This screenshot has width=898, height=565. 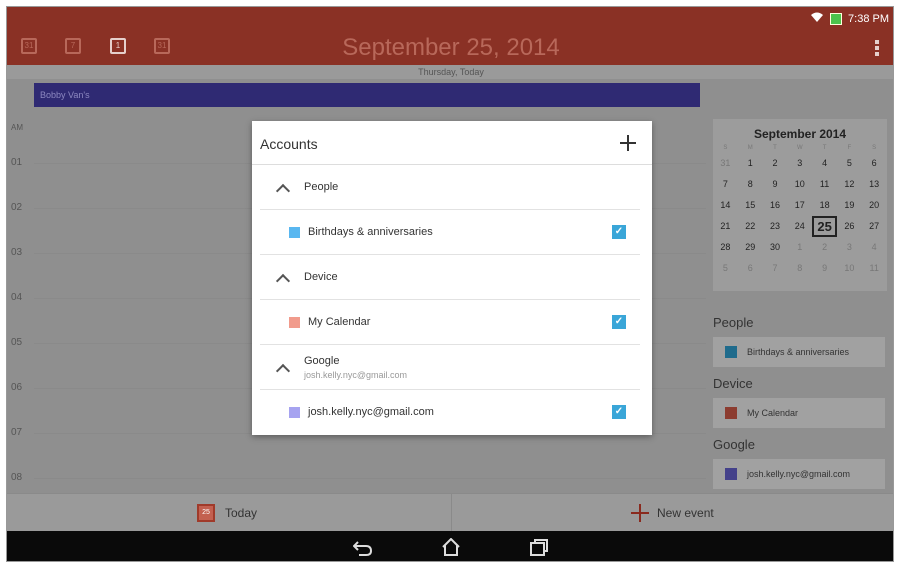 I want to click on system-nav-bar, so click(x=450, y=546).